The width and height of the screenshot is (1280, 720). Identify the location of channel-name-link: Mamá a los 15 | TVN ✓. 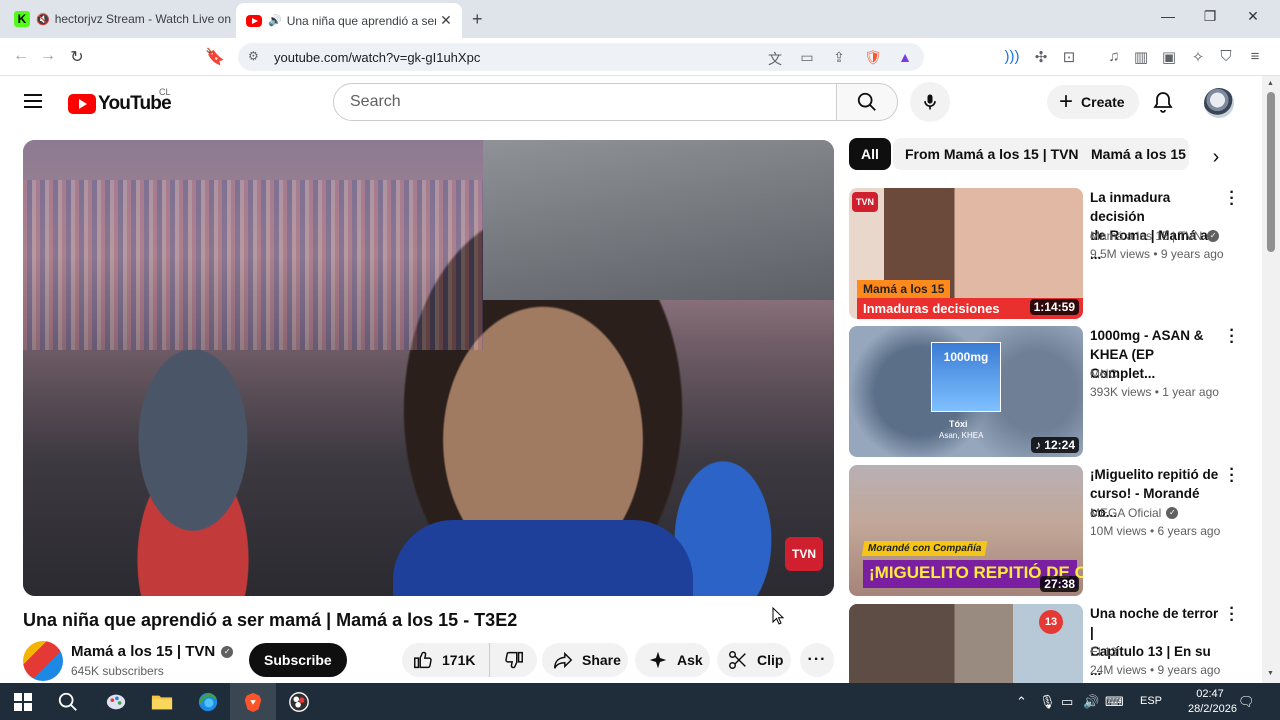
(152, 651).